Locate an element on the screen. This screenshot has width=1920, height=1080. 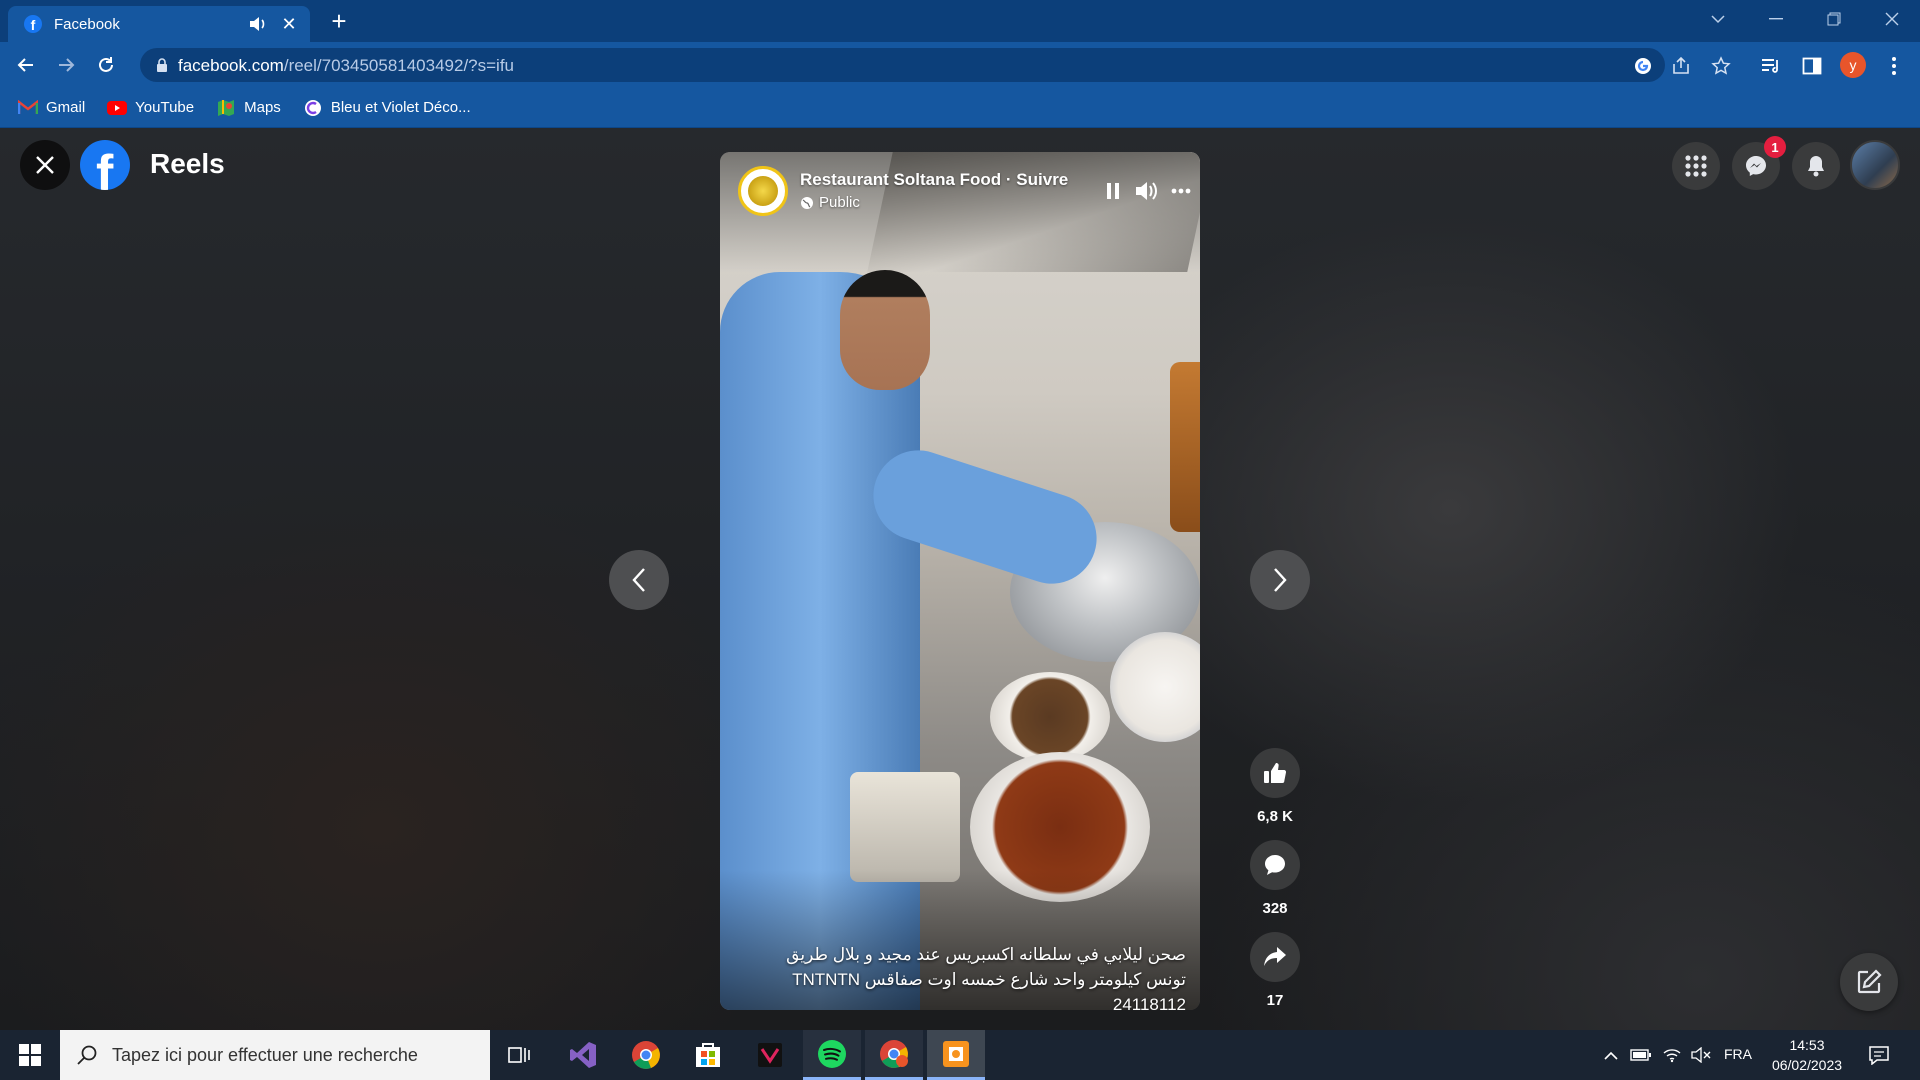
video-scene-bowl is located at coordinates (1050, 717).